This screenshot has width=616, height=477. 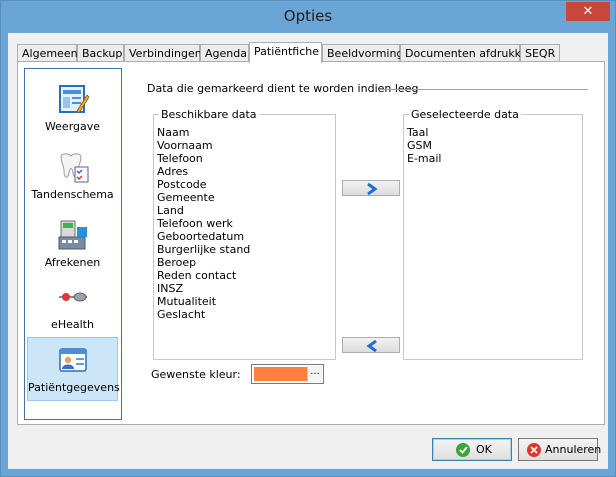 I want to click on ok-button: OK, so click(x=472, y=449).